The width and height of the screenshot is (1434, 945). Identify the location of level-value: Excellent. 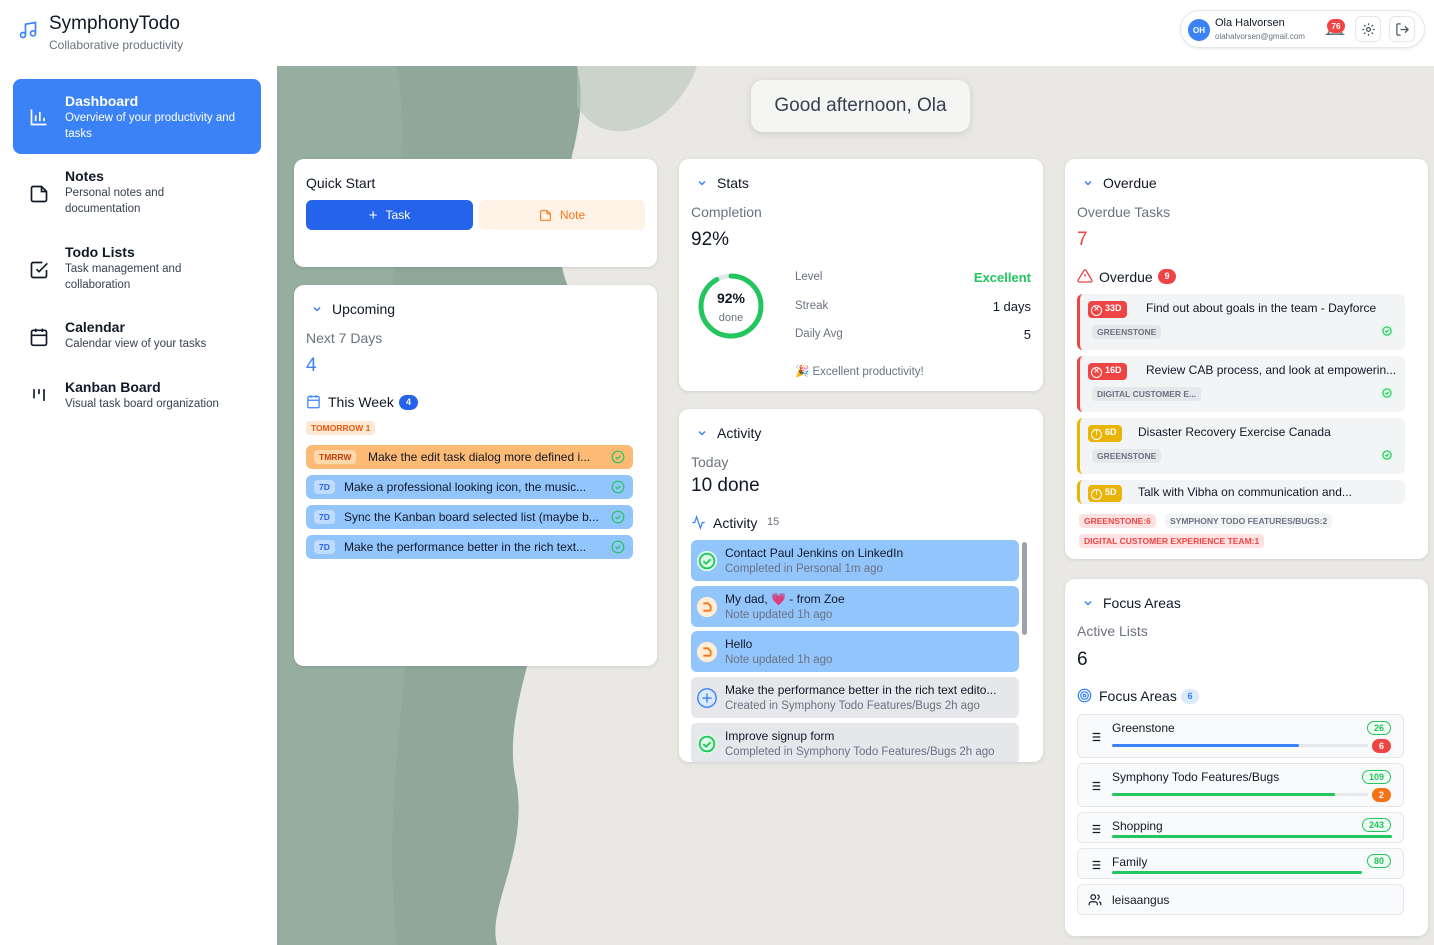
(1002, 277).